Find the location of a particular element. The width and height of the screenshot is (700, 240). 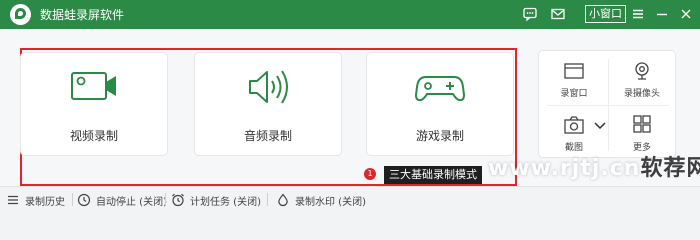

auto-stop-label: 自动停止 (关闭) is located at coordinates (131, 202).